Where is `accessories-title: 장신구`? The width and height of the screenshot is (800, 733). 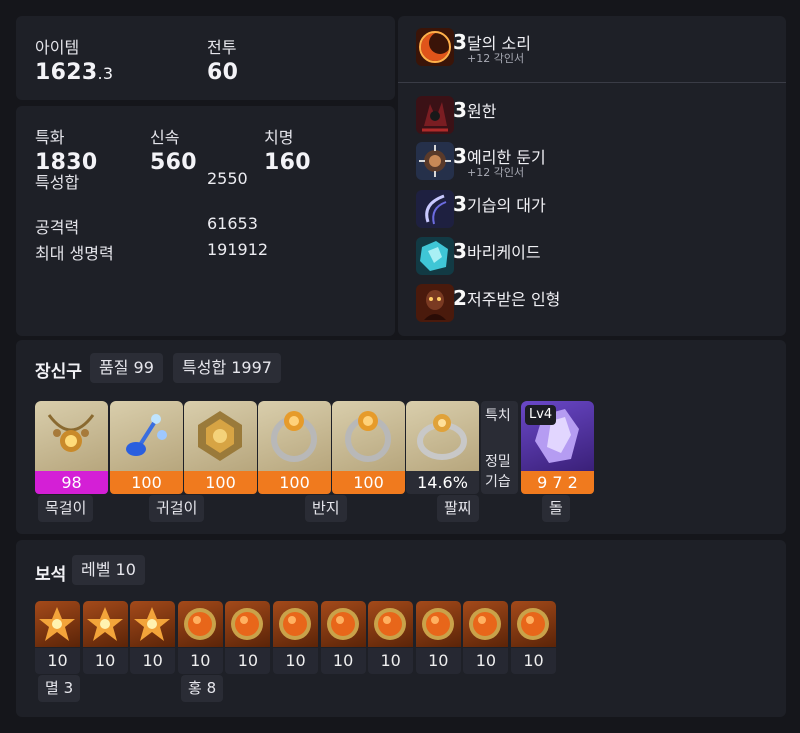
accessories-title: 장신구 is located at coordinates (58, 372).